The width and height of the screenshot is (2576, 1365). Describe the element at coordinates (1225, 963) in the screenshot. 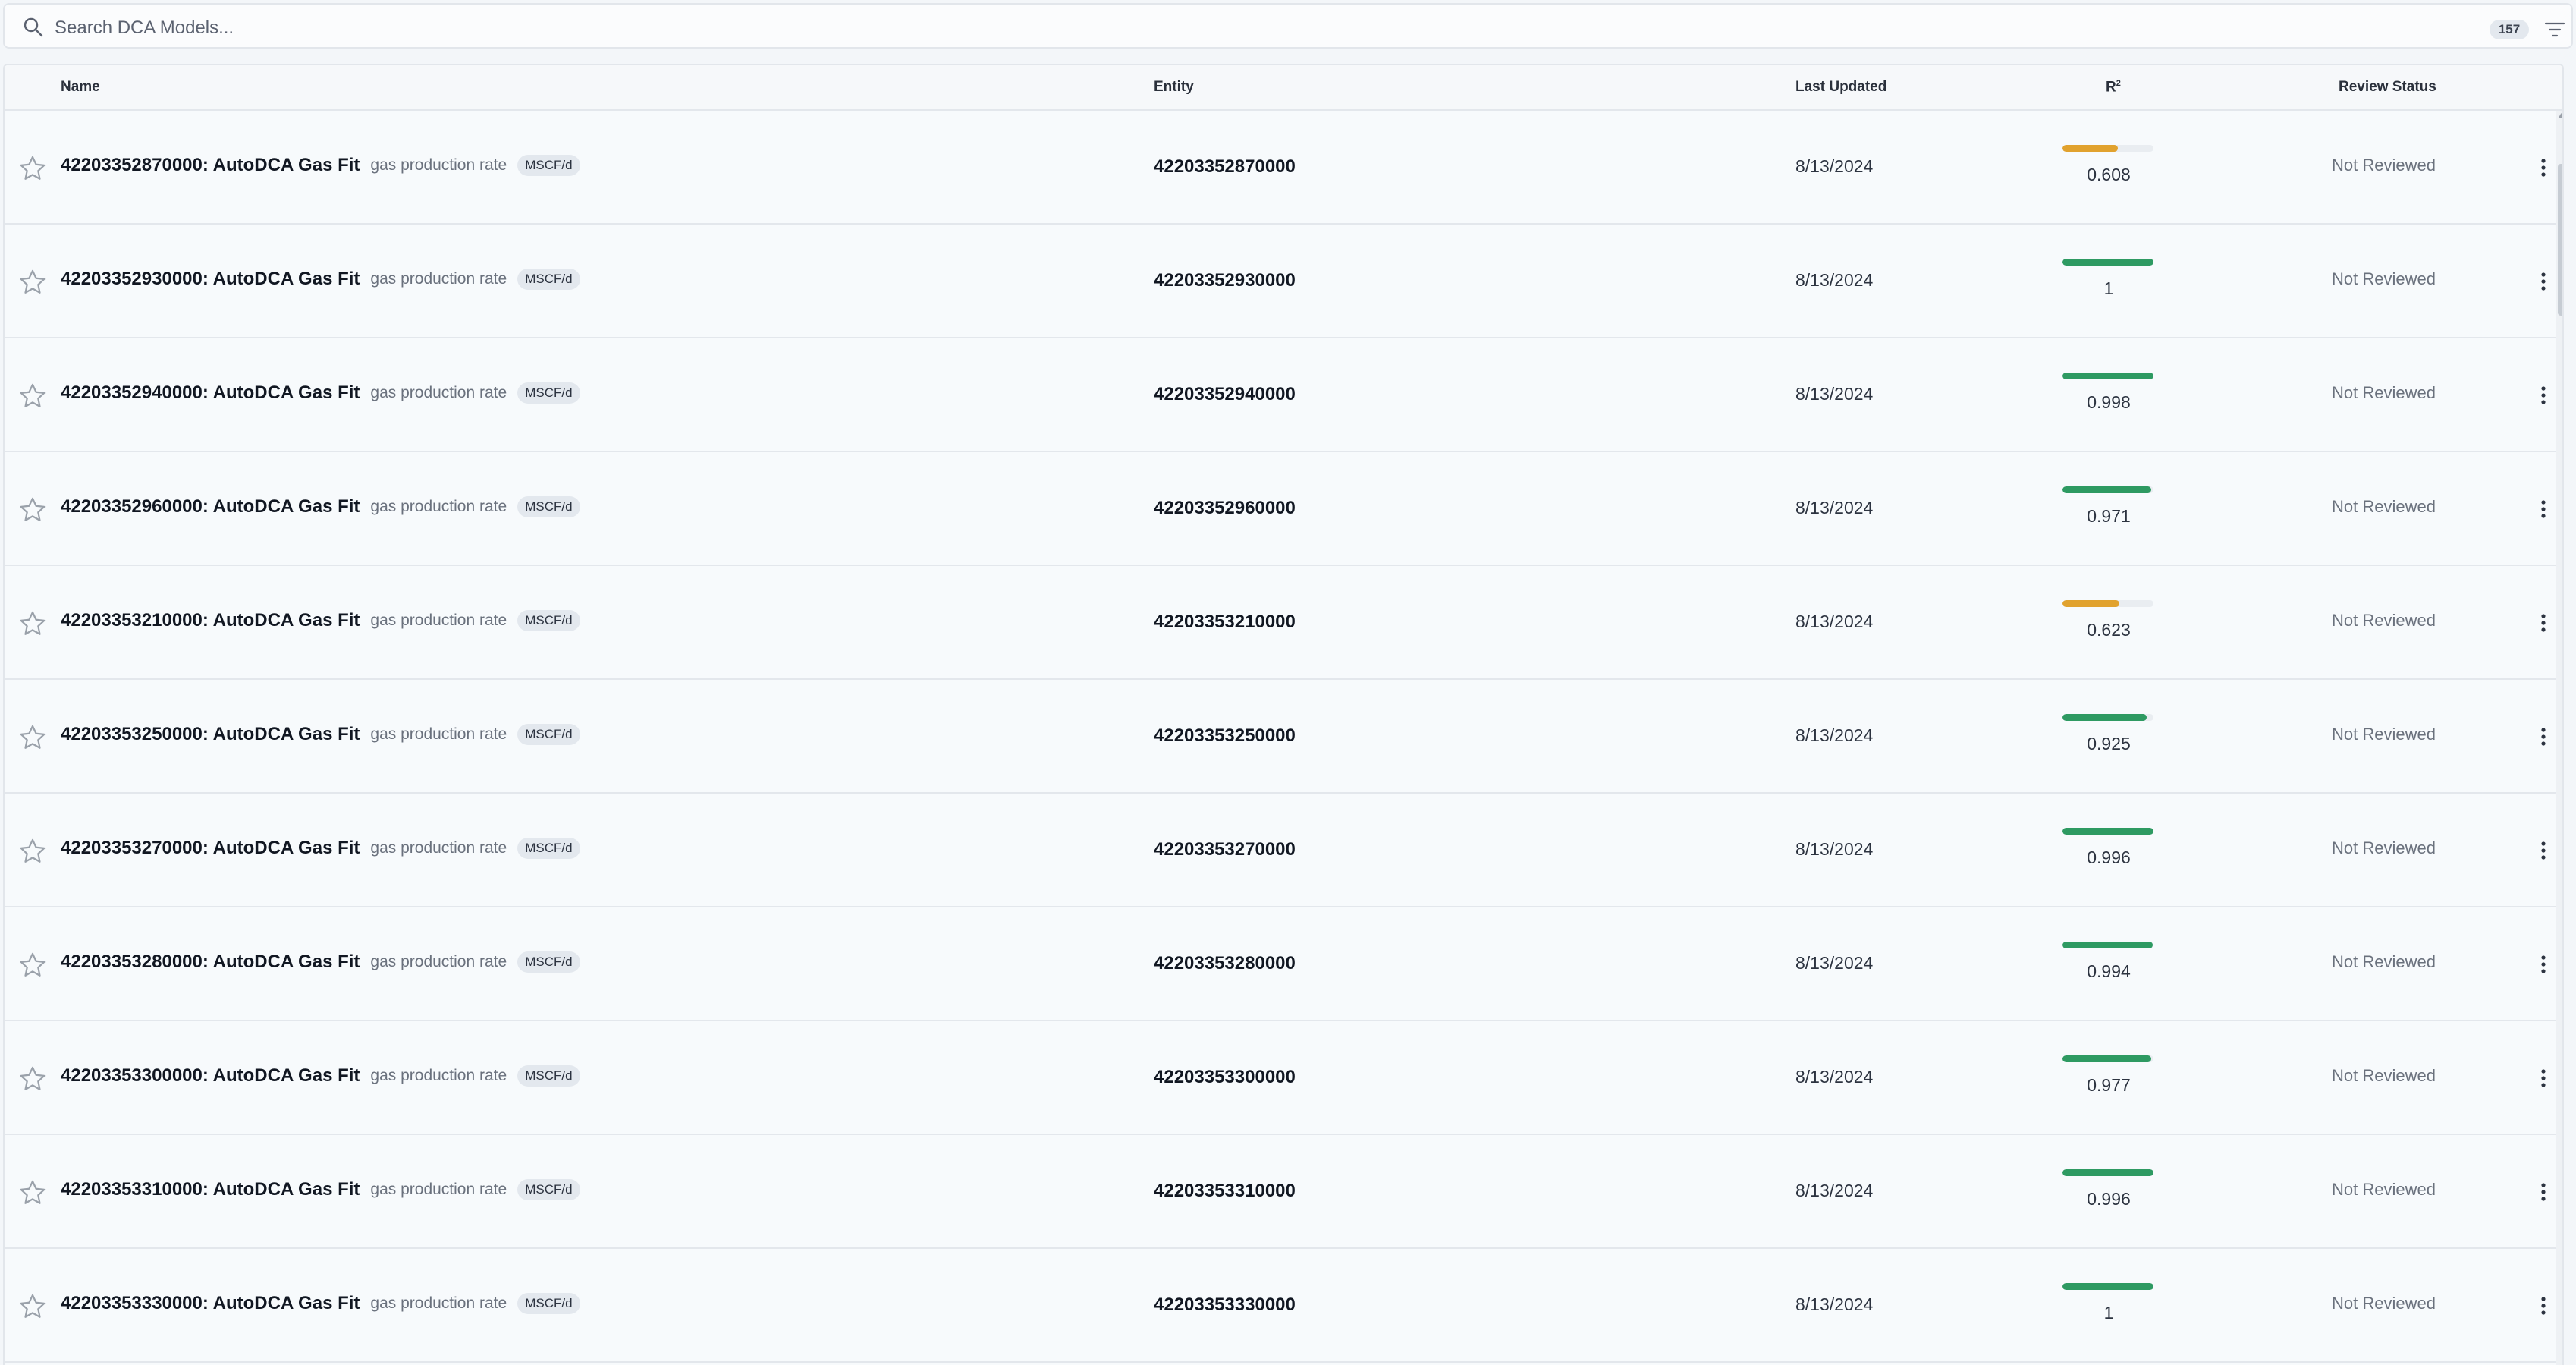

I see `entity-id: 42203353280000` at that location.